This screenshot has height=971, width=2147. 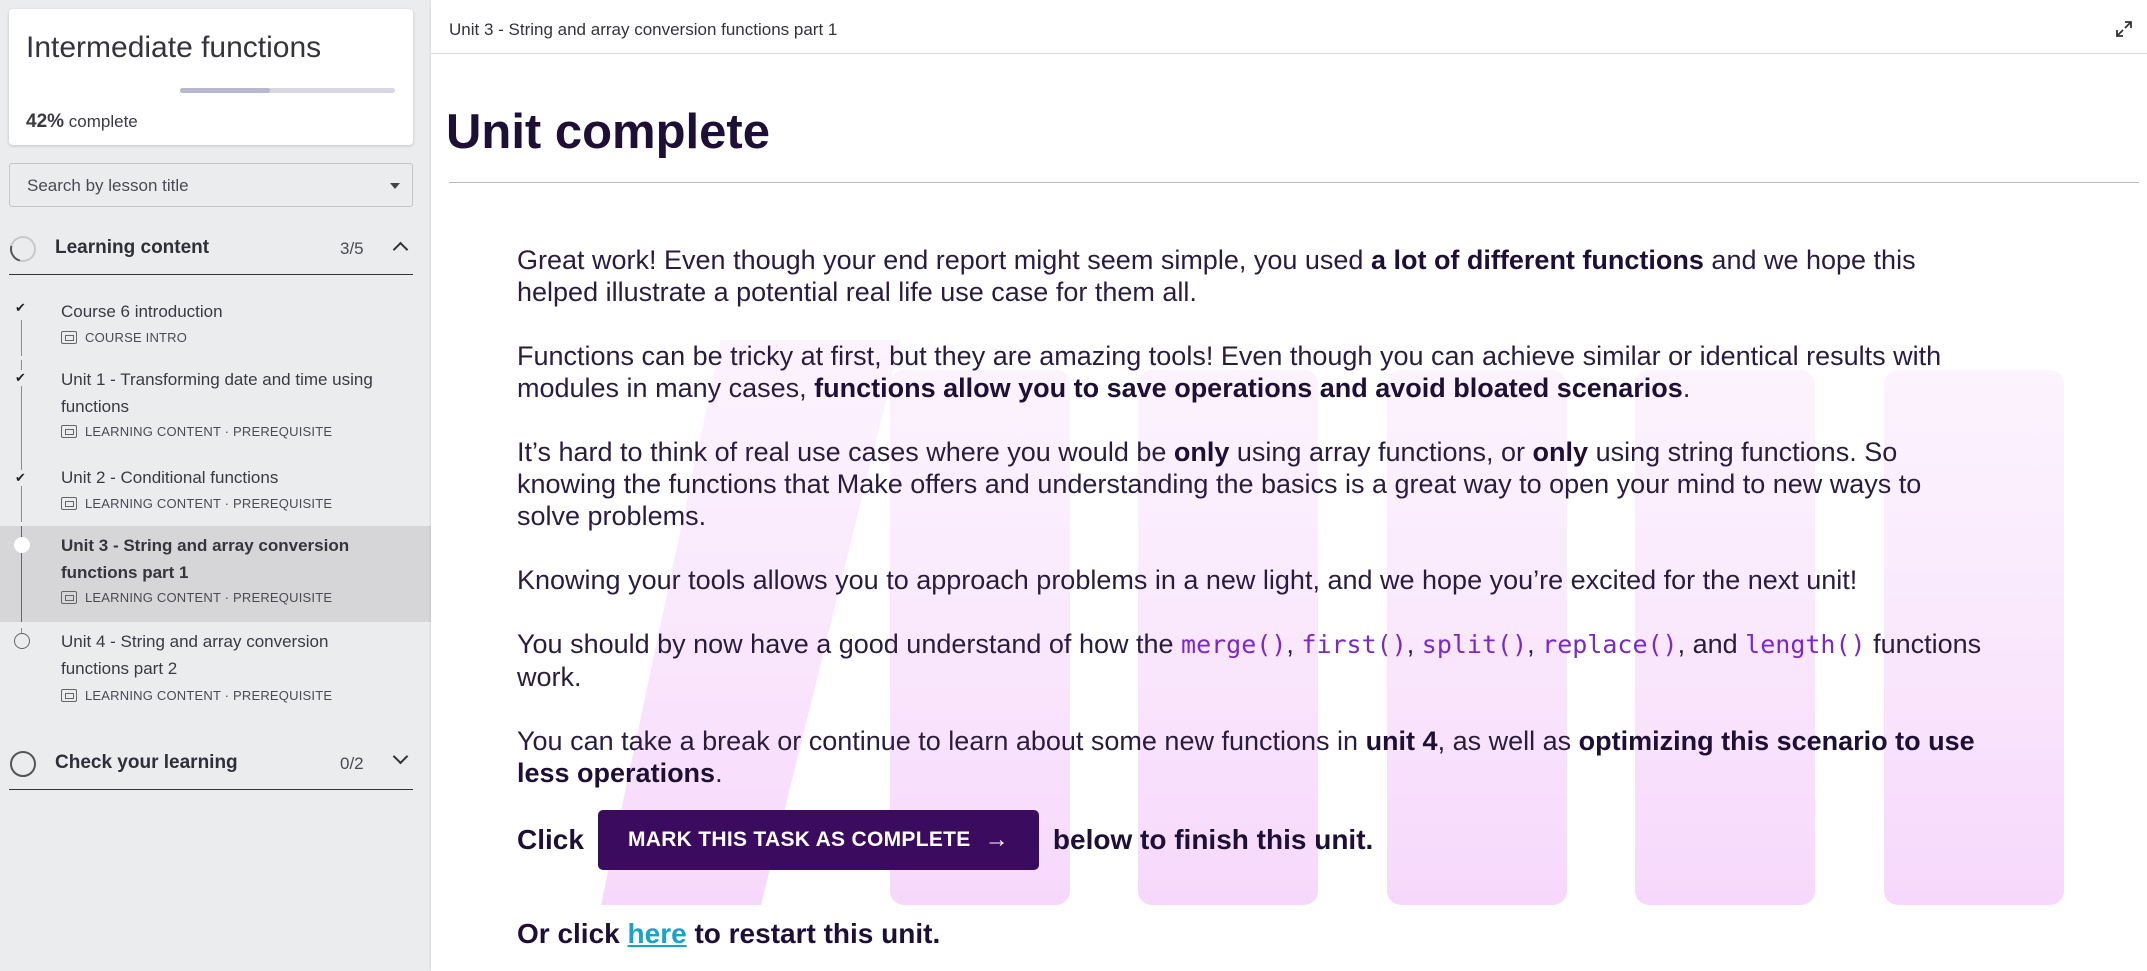 I want to click on code-replace: replace(), so click(x=1610, y=644).